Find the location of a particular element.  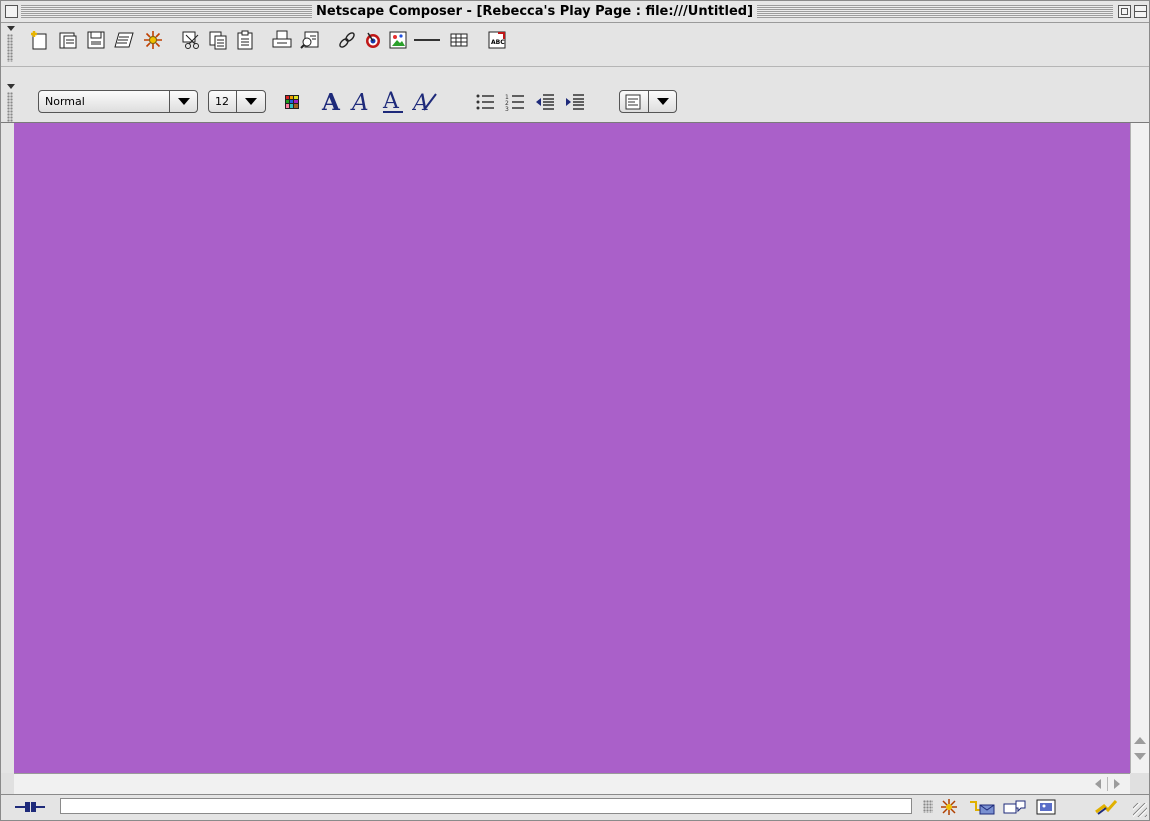

status-bar is located at coordinates (575, 807).